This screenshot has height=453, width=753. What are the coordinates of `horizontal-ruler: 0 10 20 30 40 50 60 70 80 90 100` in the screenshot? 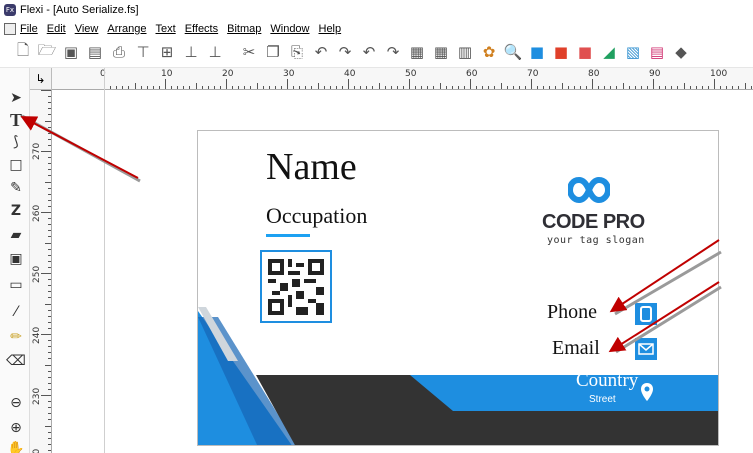 It's located at (402, 79).